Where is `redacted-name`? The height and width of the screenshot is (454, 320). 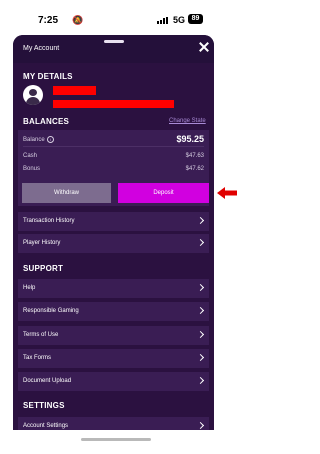
redacted-name is located at coordinates (74, 90).